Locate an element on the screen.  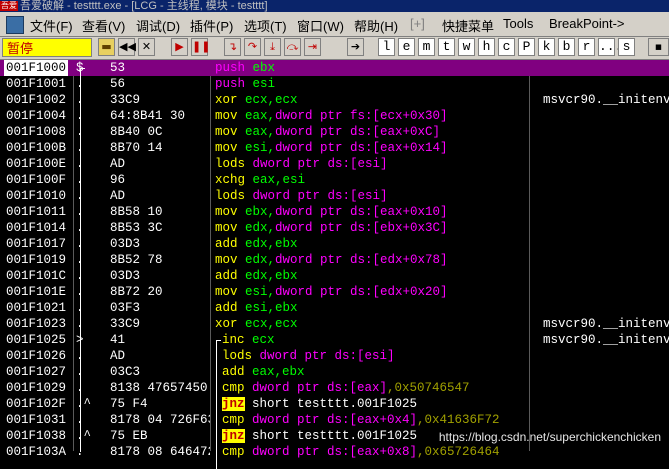
menu-breakpoint: BreakPoint-> is located at coordinates (587, 23).